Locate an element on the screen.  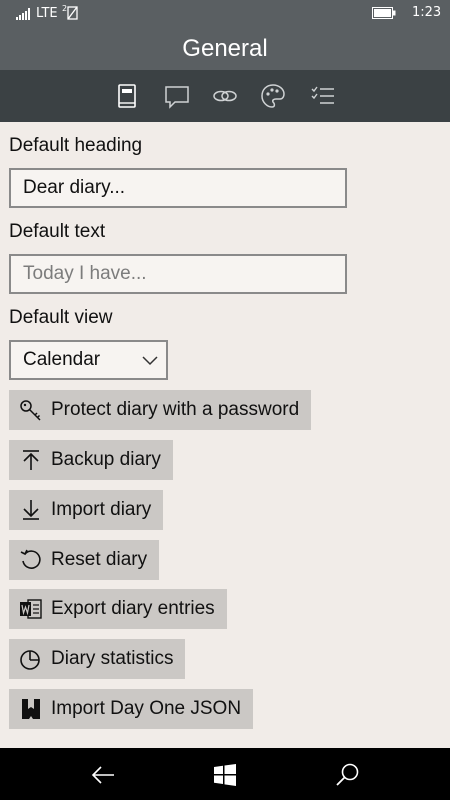
search-icon is located at coordinates (347, 774).